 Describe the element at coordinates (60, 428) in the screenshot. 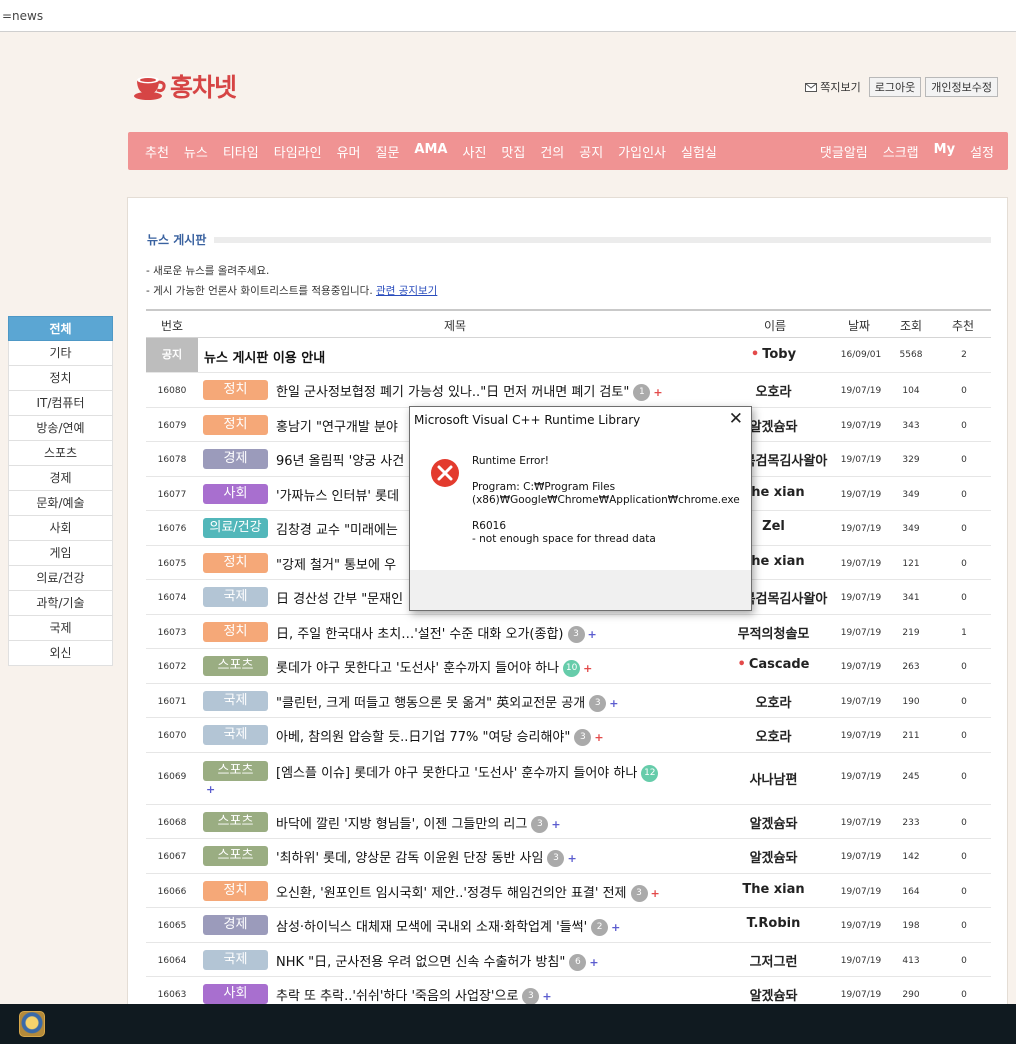

I see `sidebar-category: 방송/연예` at that location.